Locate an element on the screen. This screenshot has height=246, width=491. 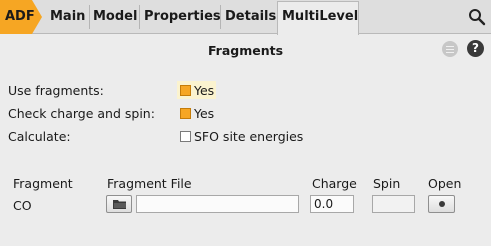
check-charge-spin-value: Yes is located at coordinates (204, 113).